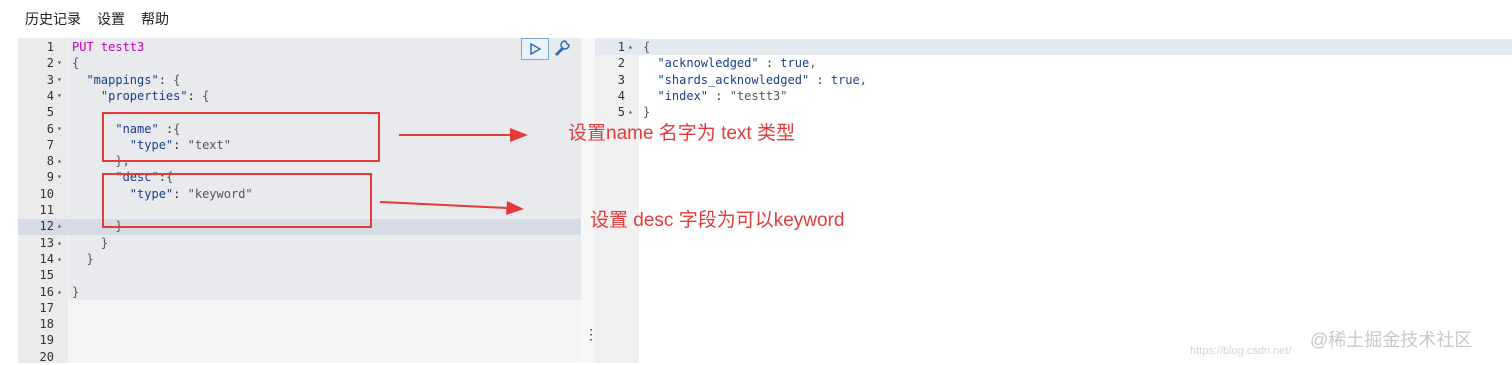 This screenshot has width=1512, height=365. Describe the element at coordinates (46, 258) in the screenshot. I see `line-number: 14` at that location.